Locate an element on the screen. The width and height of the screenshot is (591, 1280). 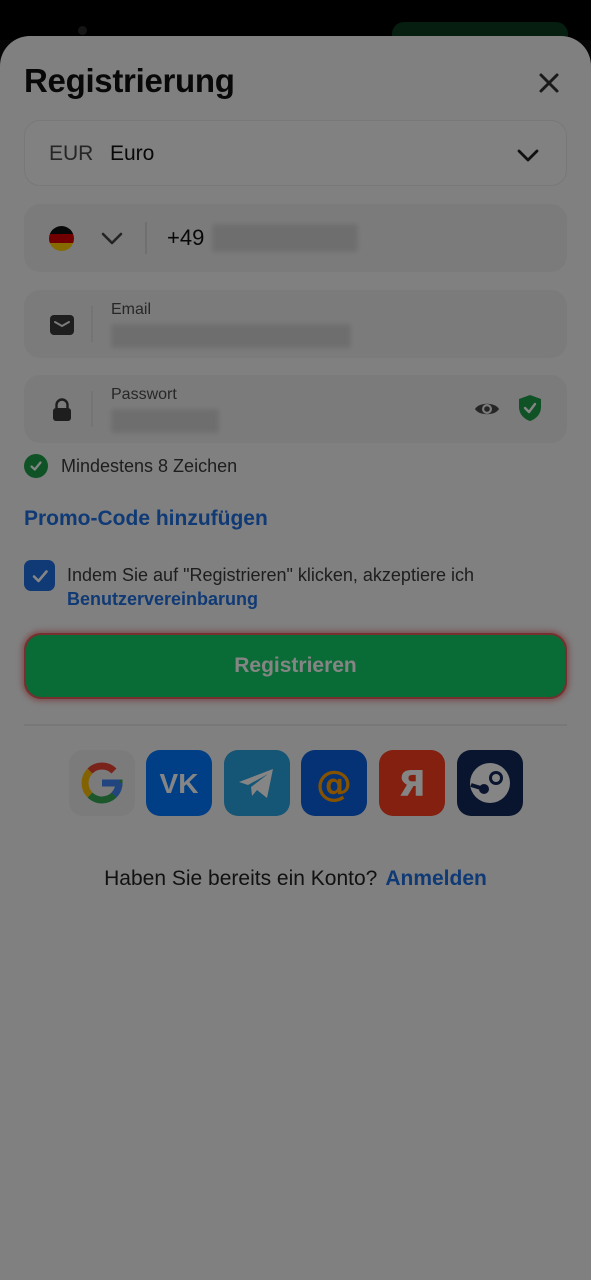
email-field: Email is located at coordinates (295, 324).